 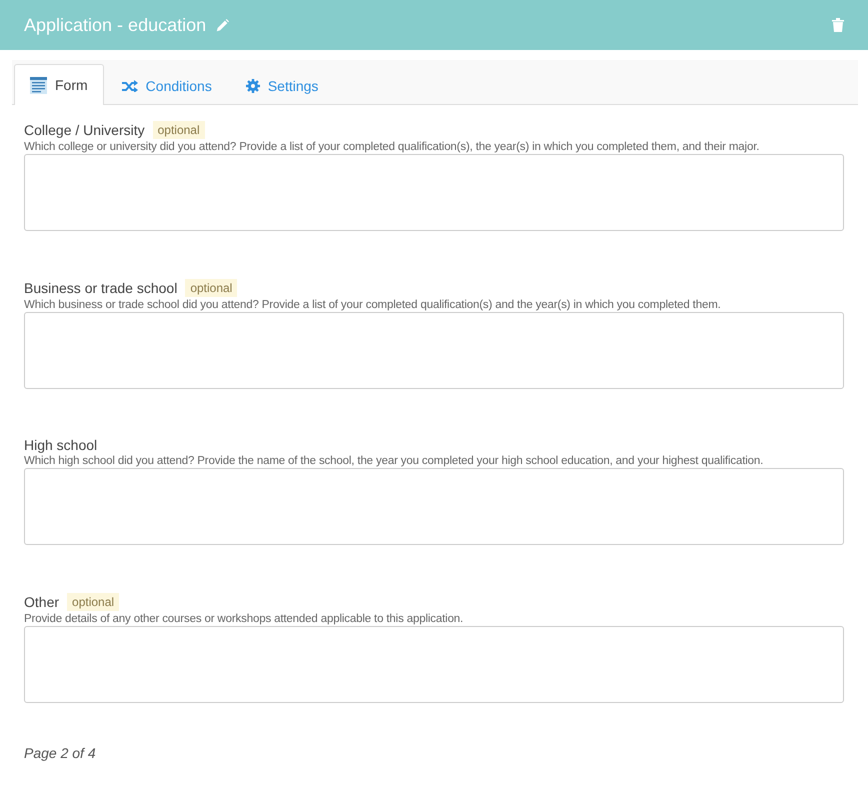 What do you see at coordinates (38, 85) in the screenshot?
I see `form-icon` at bounding box center [38, 85].